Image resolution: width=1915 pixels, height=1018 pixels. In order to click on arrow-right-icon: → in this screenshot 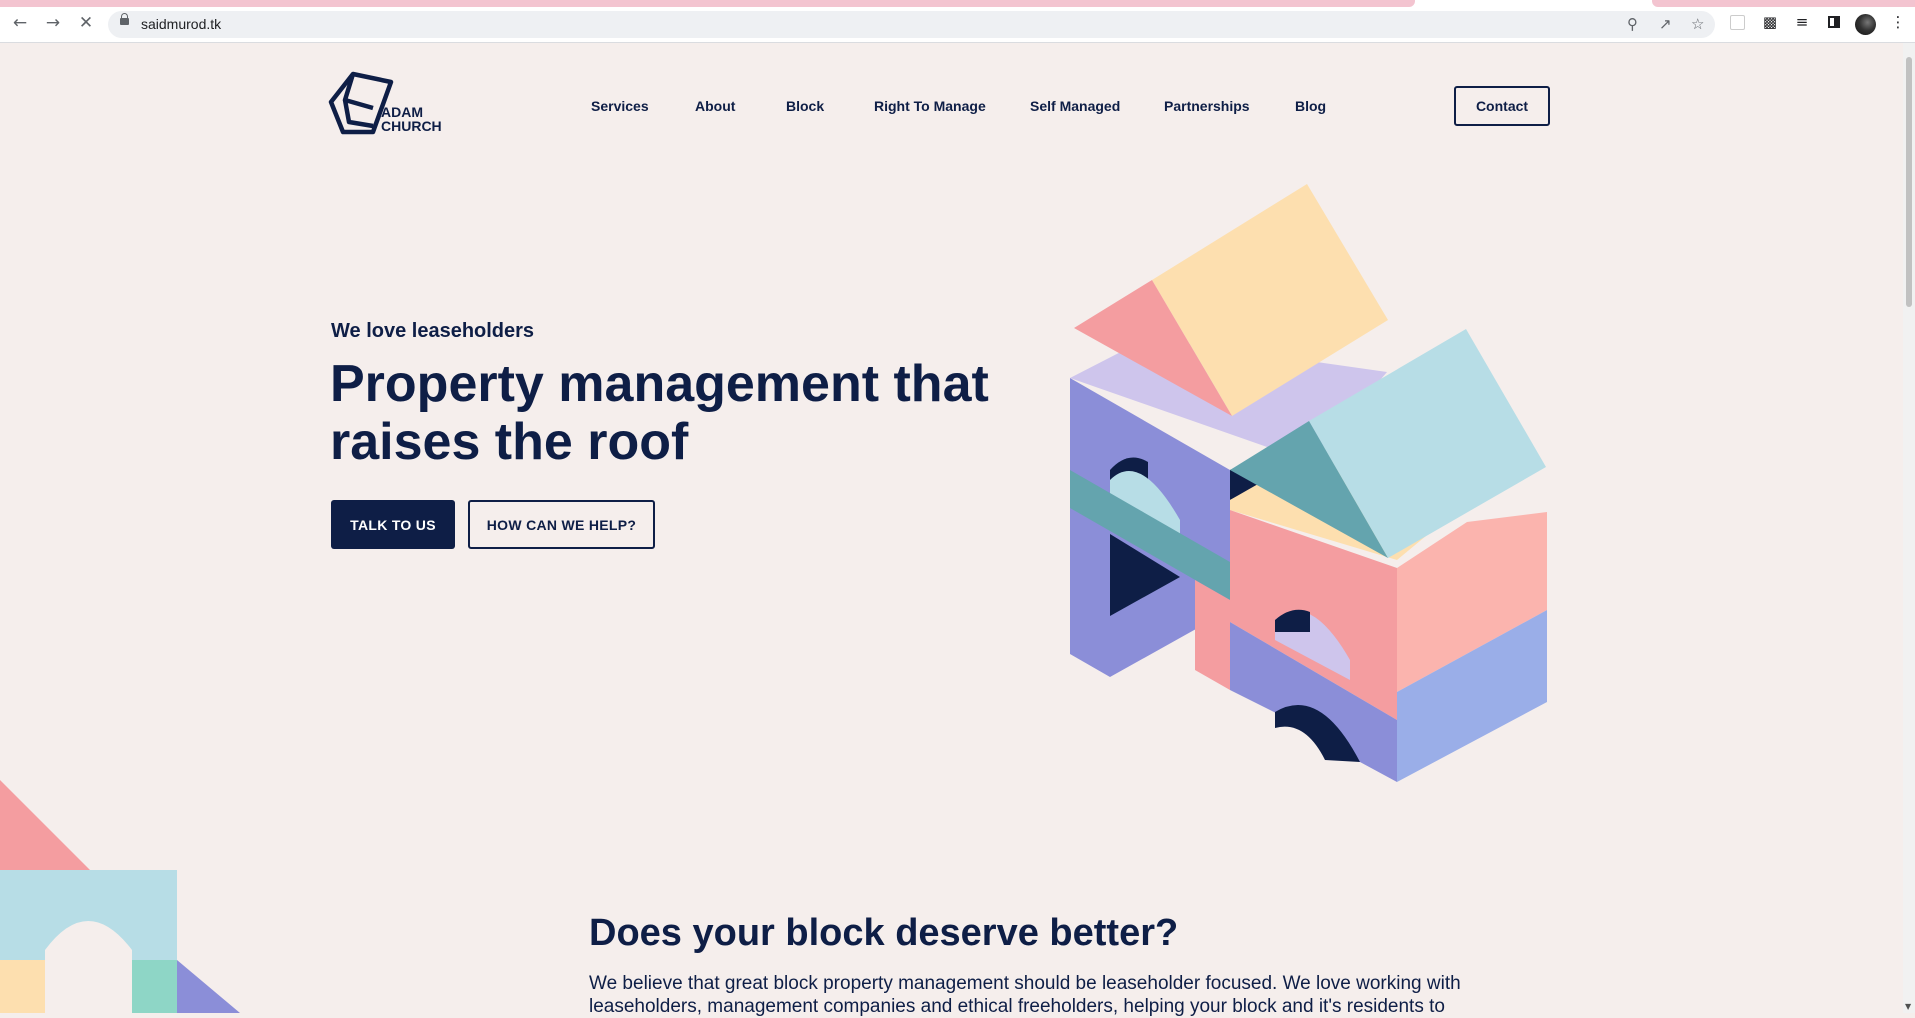, I will do `click(53, 23)`.